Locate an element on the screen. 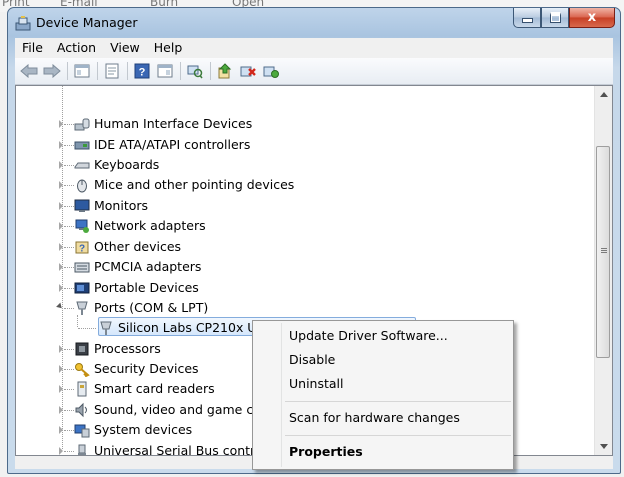  scroll-up-button is located at coordinates (603, 94).